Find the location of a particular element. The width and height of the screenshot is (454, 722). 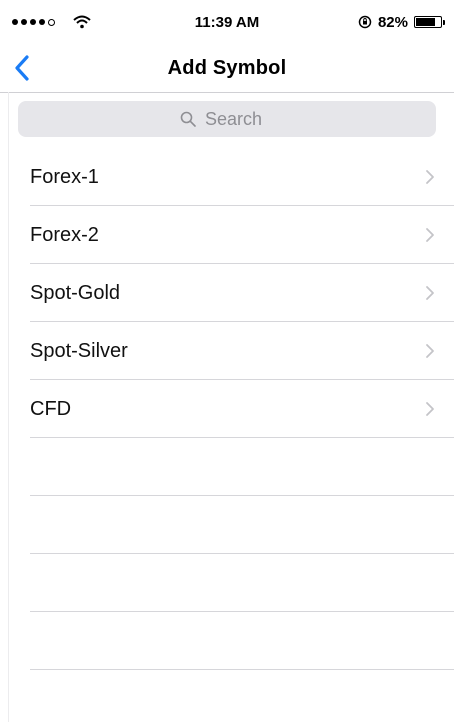

signal-strength-icon is located at coordinates (33, 22).